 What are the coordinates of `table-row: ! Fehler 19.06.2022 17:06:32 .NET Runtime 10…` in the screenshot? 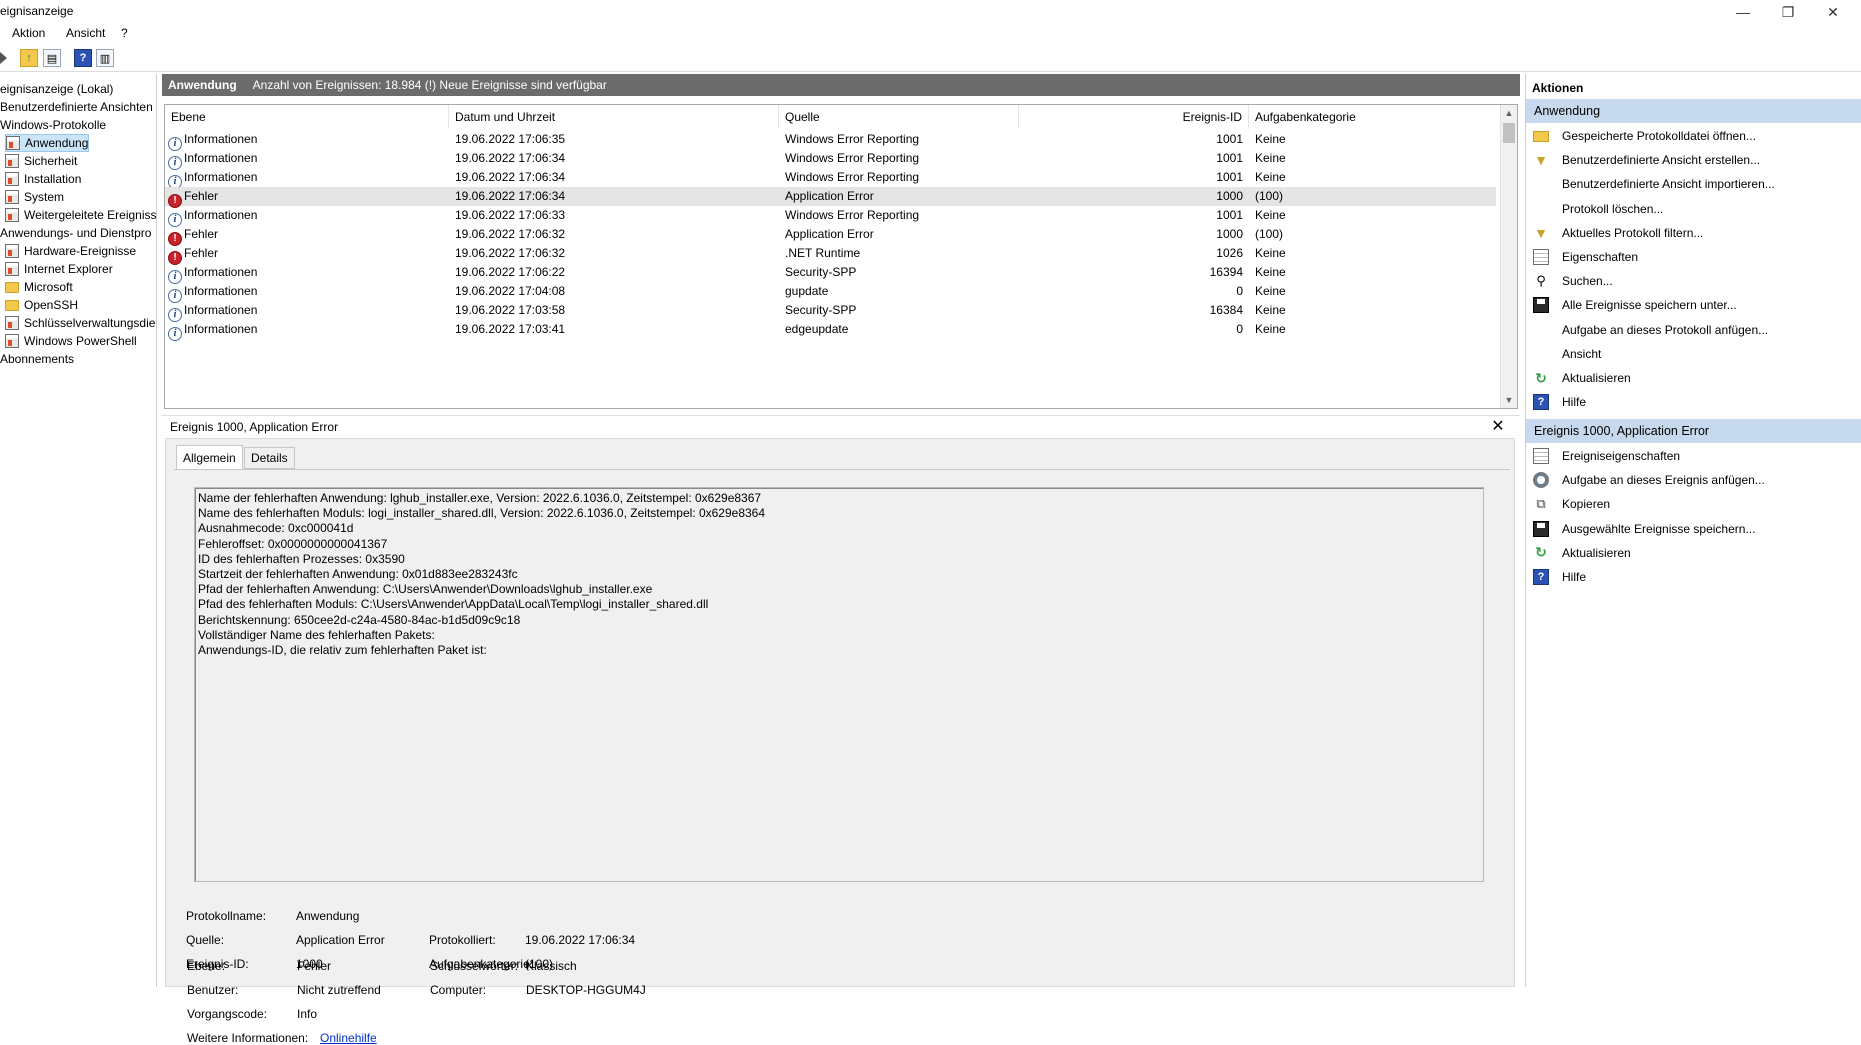 It's located at (830, 254).